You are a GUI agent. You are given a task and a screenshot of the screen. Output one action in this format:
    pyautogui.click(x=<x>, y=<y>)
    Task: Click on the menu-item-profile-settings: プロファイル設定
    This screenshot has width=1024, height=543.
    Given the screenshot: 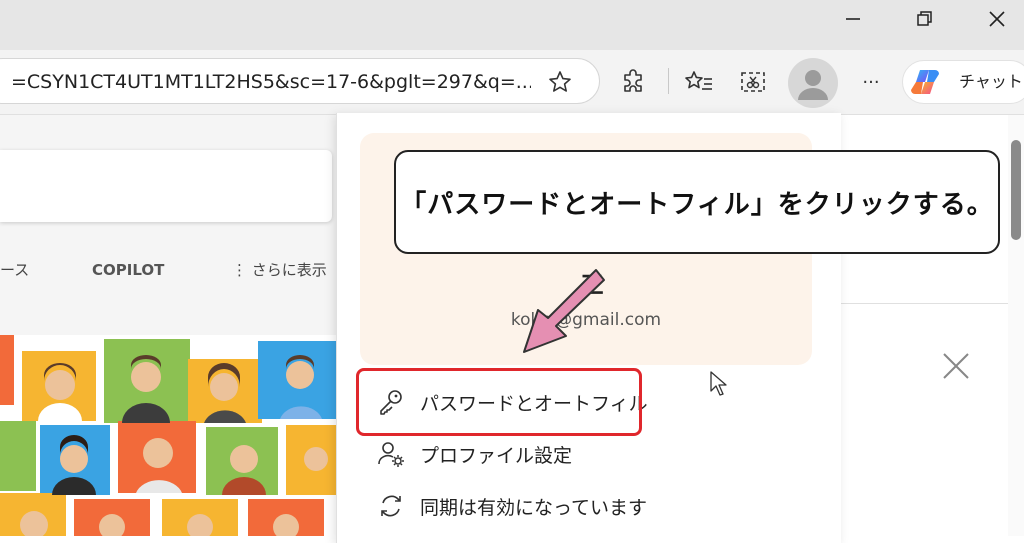 What is the action you would take?
    pyautogui.click(x=590, y=454)
    